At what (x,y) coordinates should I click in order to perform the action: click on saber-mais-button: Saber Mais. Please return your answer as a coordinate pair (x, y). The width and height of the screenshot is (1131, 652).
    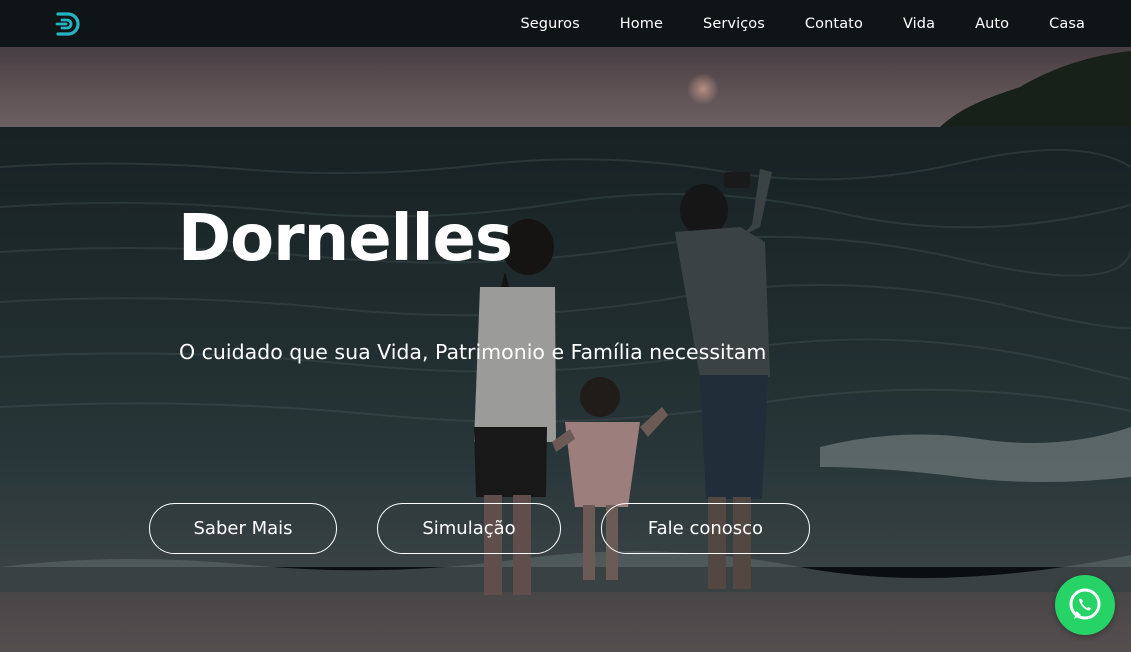
    Looking at the image, I should click on (243, 528).